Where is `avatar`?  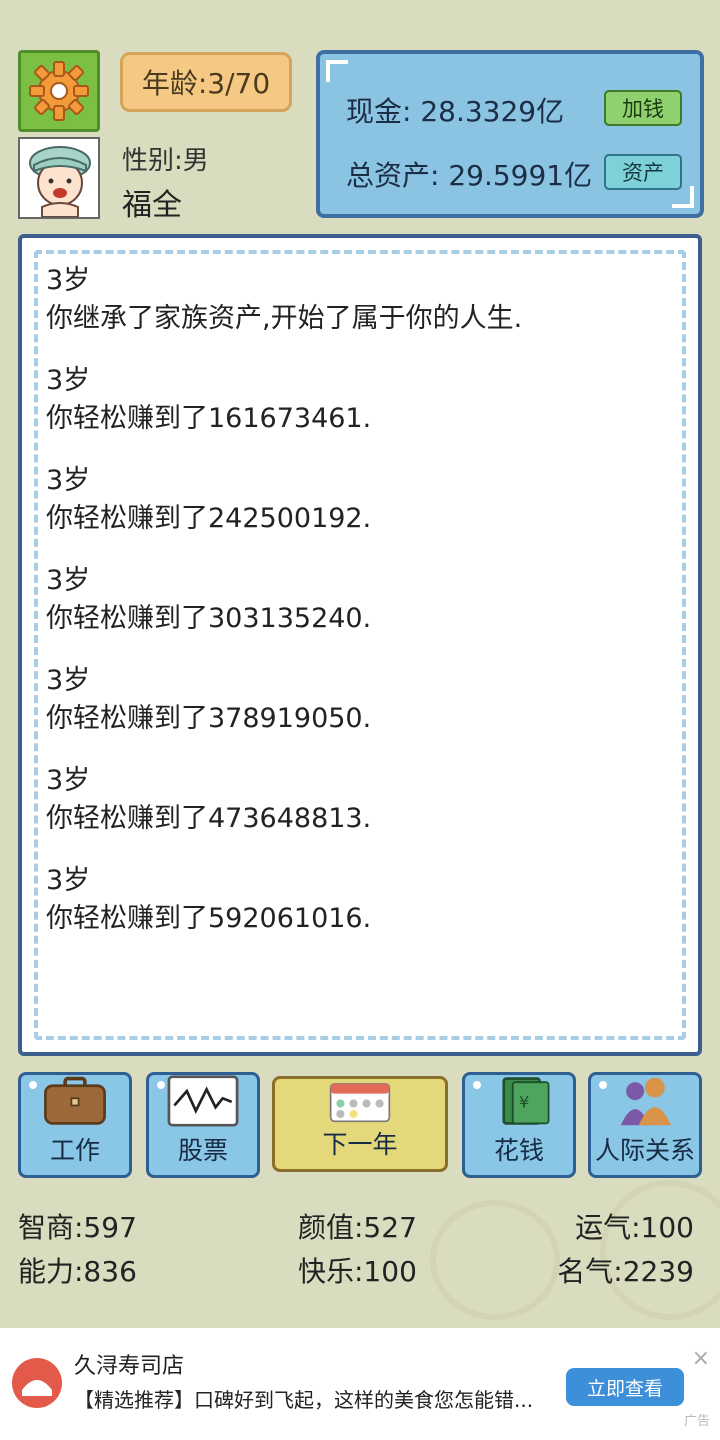
avatar is located at coordinates (59, 178).